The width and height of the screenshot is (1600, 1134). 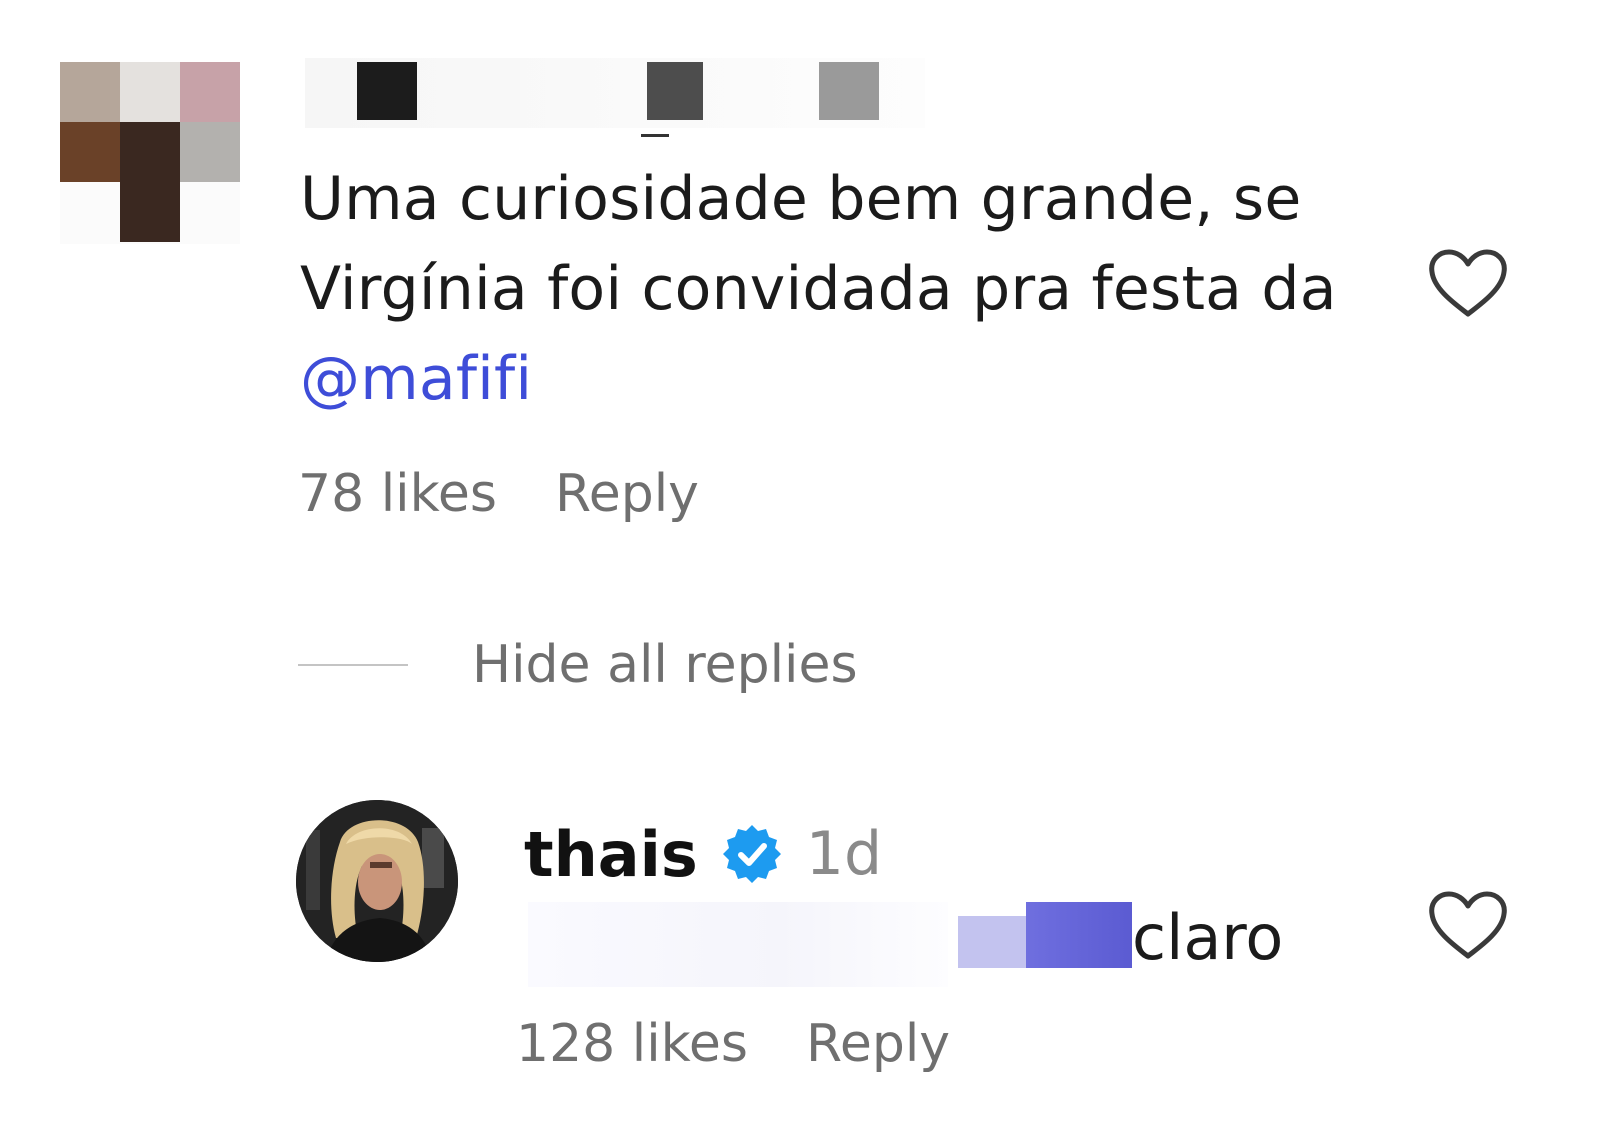 What do you see at coordinates (751, 854) in the screenshot?
I see `verified-badge-icon` at bounding box center [751, 854].